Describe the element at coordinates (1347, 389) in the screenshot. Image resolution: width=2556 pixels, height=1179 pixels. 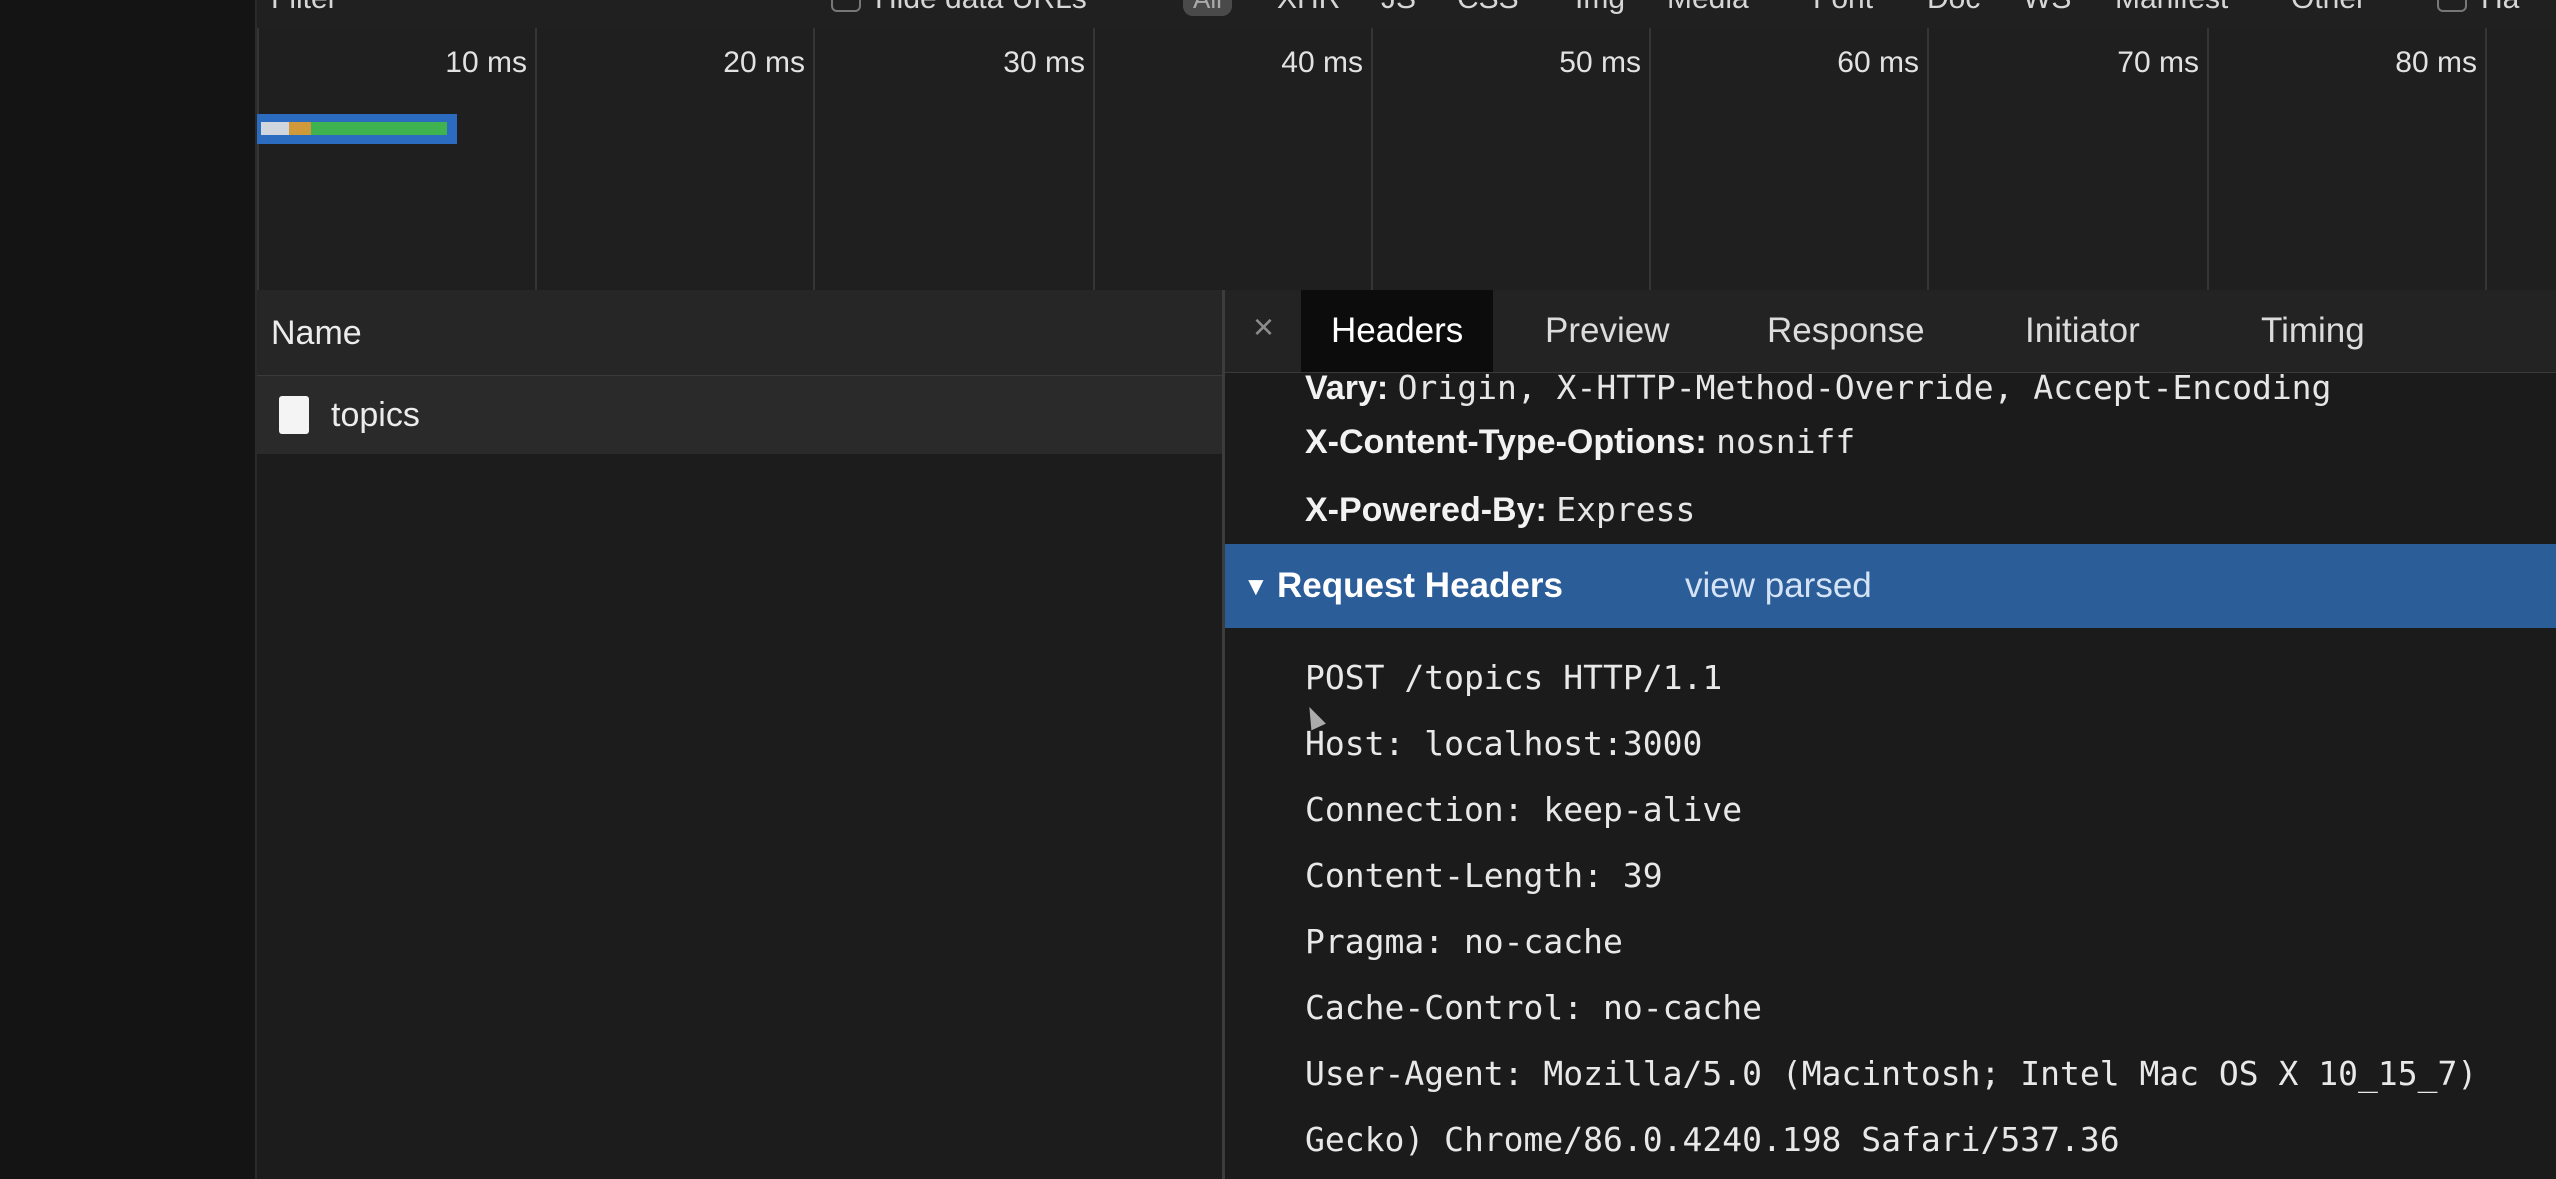
I see `header-key: Vary:` at that location.